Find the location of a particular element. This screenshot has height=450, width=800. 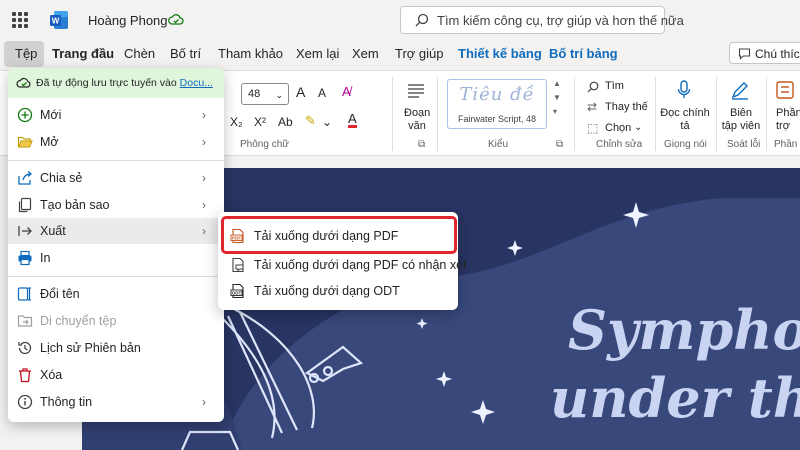

tab-table-layout: Bố trí bảng is located at coordinates (583, 53).